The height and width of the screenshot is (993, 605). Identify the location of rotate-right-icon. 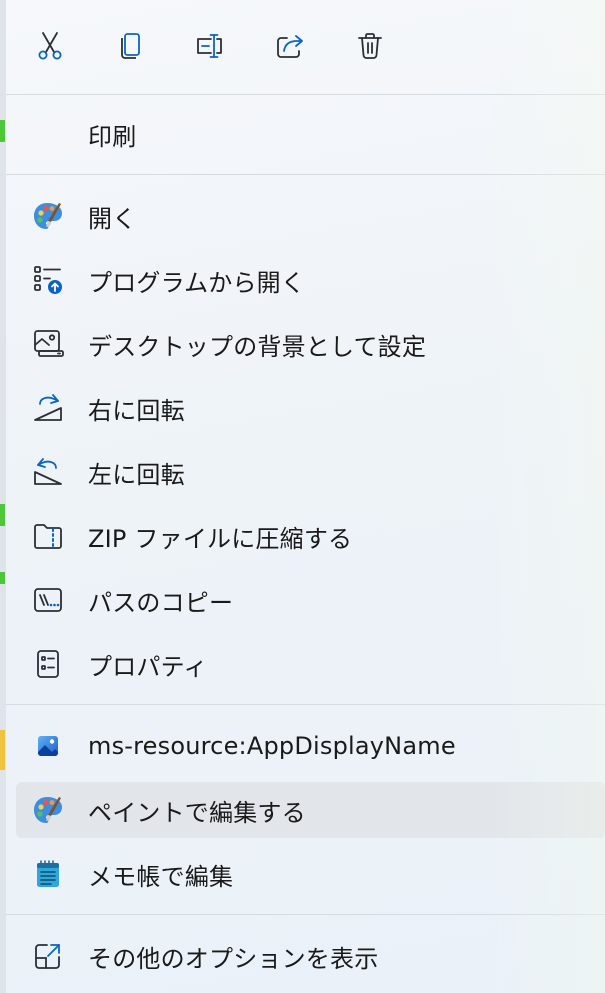
(48, 408).